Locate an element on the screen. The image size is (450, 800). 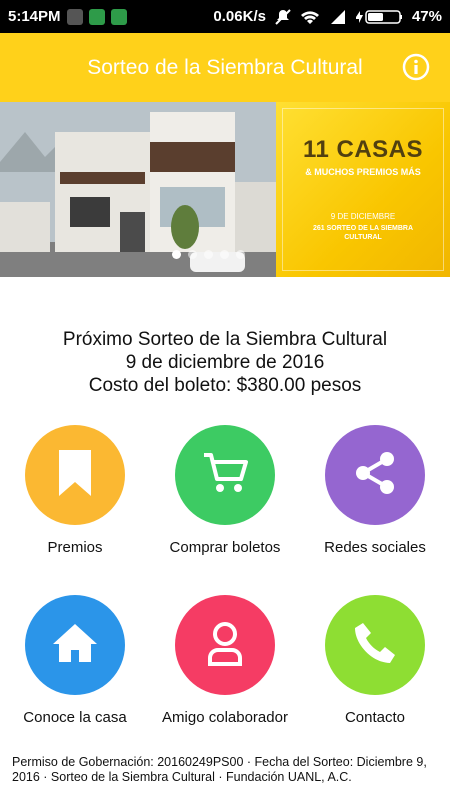
menu-item-comprar-boletos: Comprar boletos is located at coordinates (225, 490).